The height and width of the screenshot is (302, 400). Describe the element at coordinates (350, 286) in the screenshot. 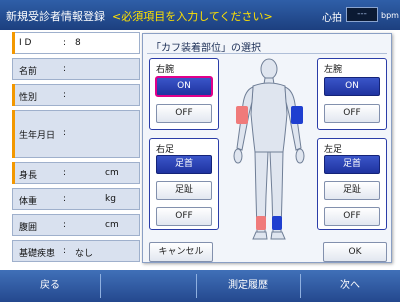

I see `next-button: 次へ` at that location.